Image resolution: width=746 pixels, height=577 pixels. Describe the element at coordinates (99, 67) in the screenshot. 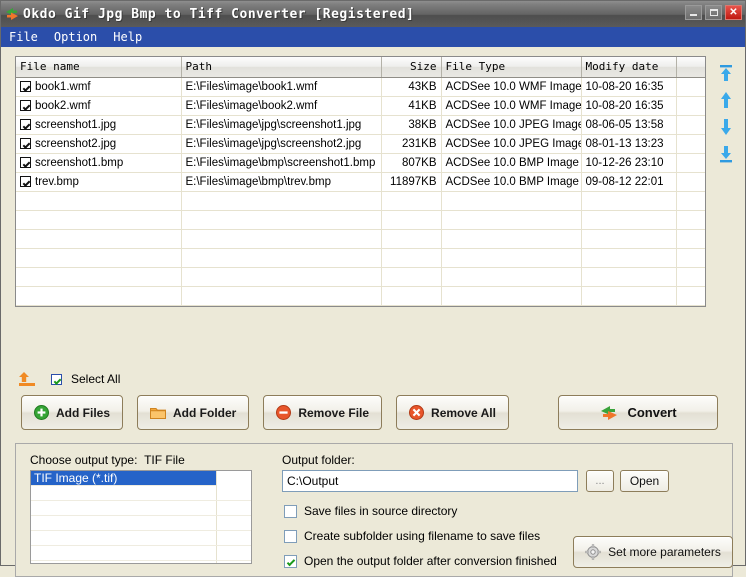

I see `column-header-file-name: File name` at that location.